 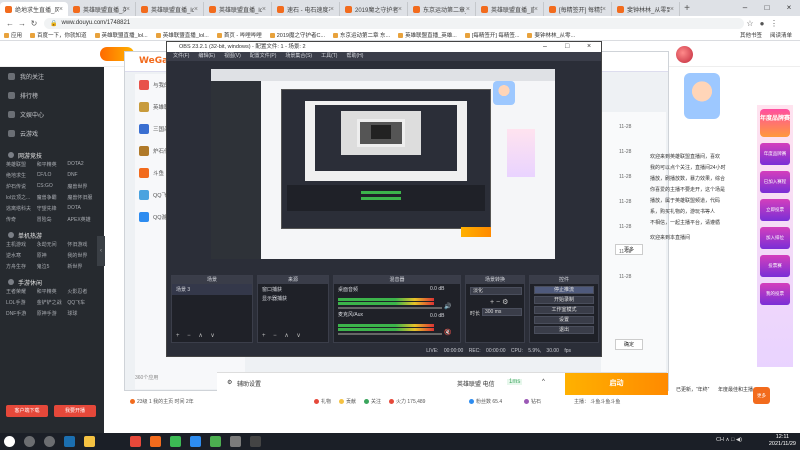 I want to click on confirm-button: 确定, so click(x=629, y=344).